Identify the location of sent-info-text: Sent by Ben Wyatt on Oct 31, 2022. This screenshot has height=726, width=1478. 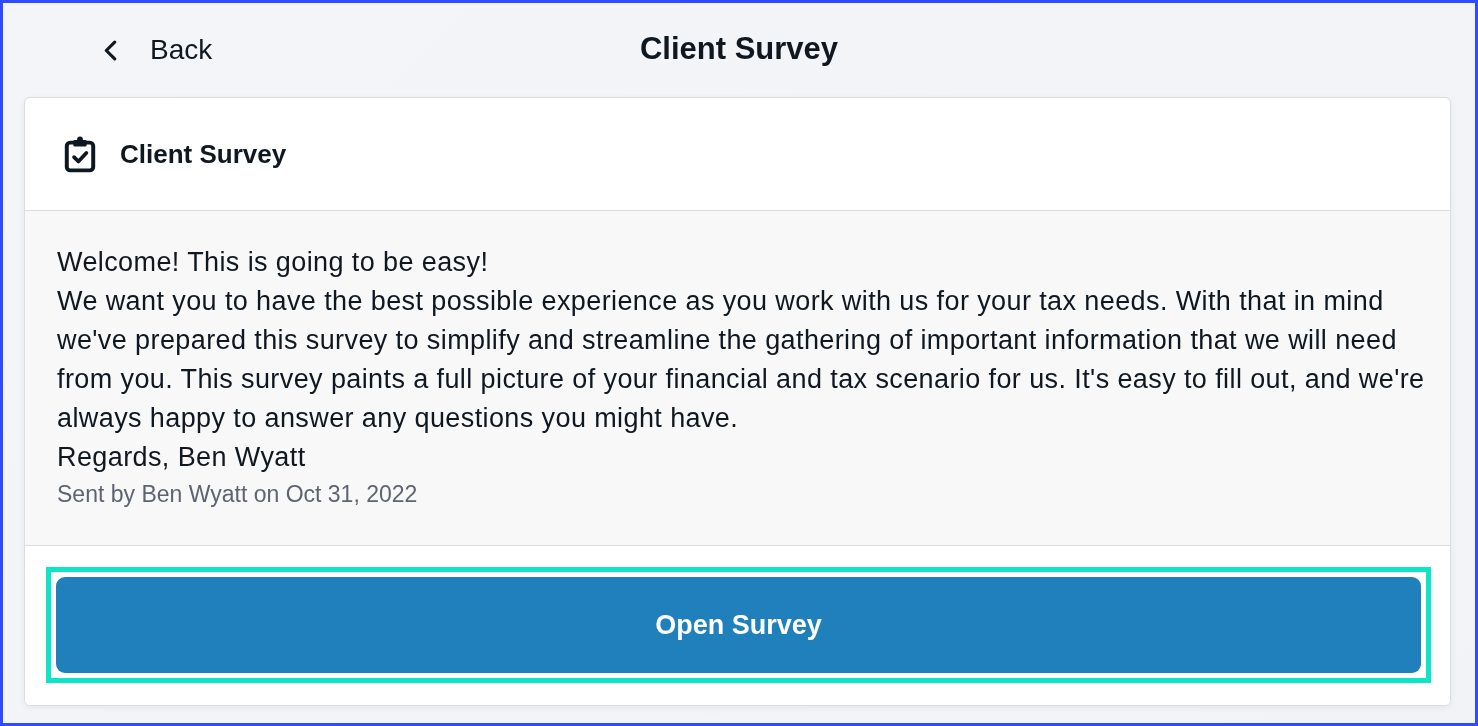
(238, 494).